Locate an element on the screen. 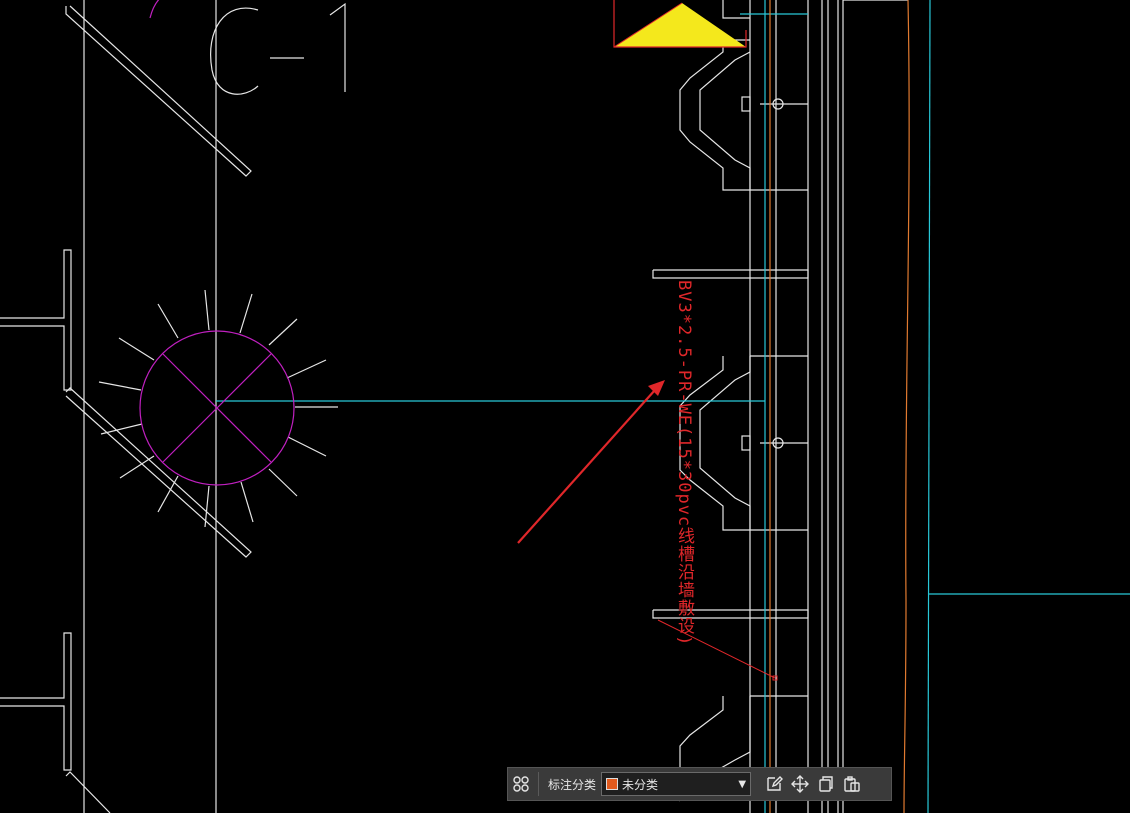 This screenshot has height=813, width=1130. annotation-toolbar: 标注分类 未分类 ▼ is located at coordinates (699, 784).